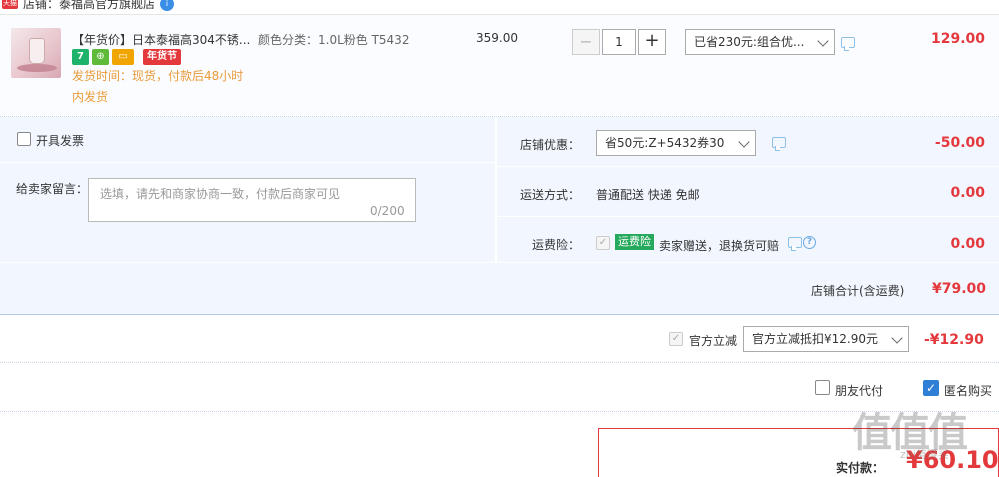 The width and height of the screenshot is (999, 477). Describe the element at coordinates (924, 454) in the screenshot. I see `watermark-text: zhi值得买` at that location.